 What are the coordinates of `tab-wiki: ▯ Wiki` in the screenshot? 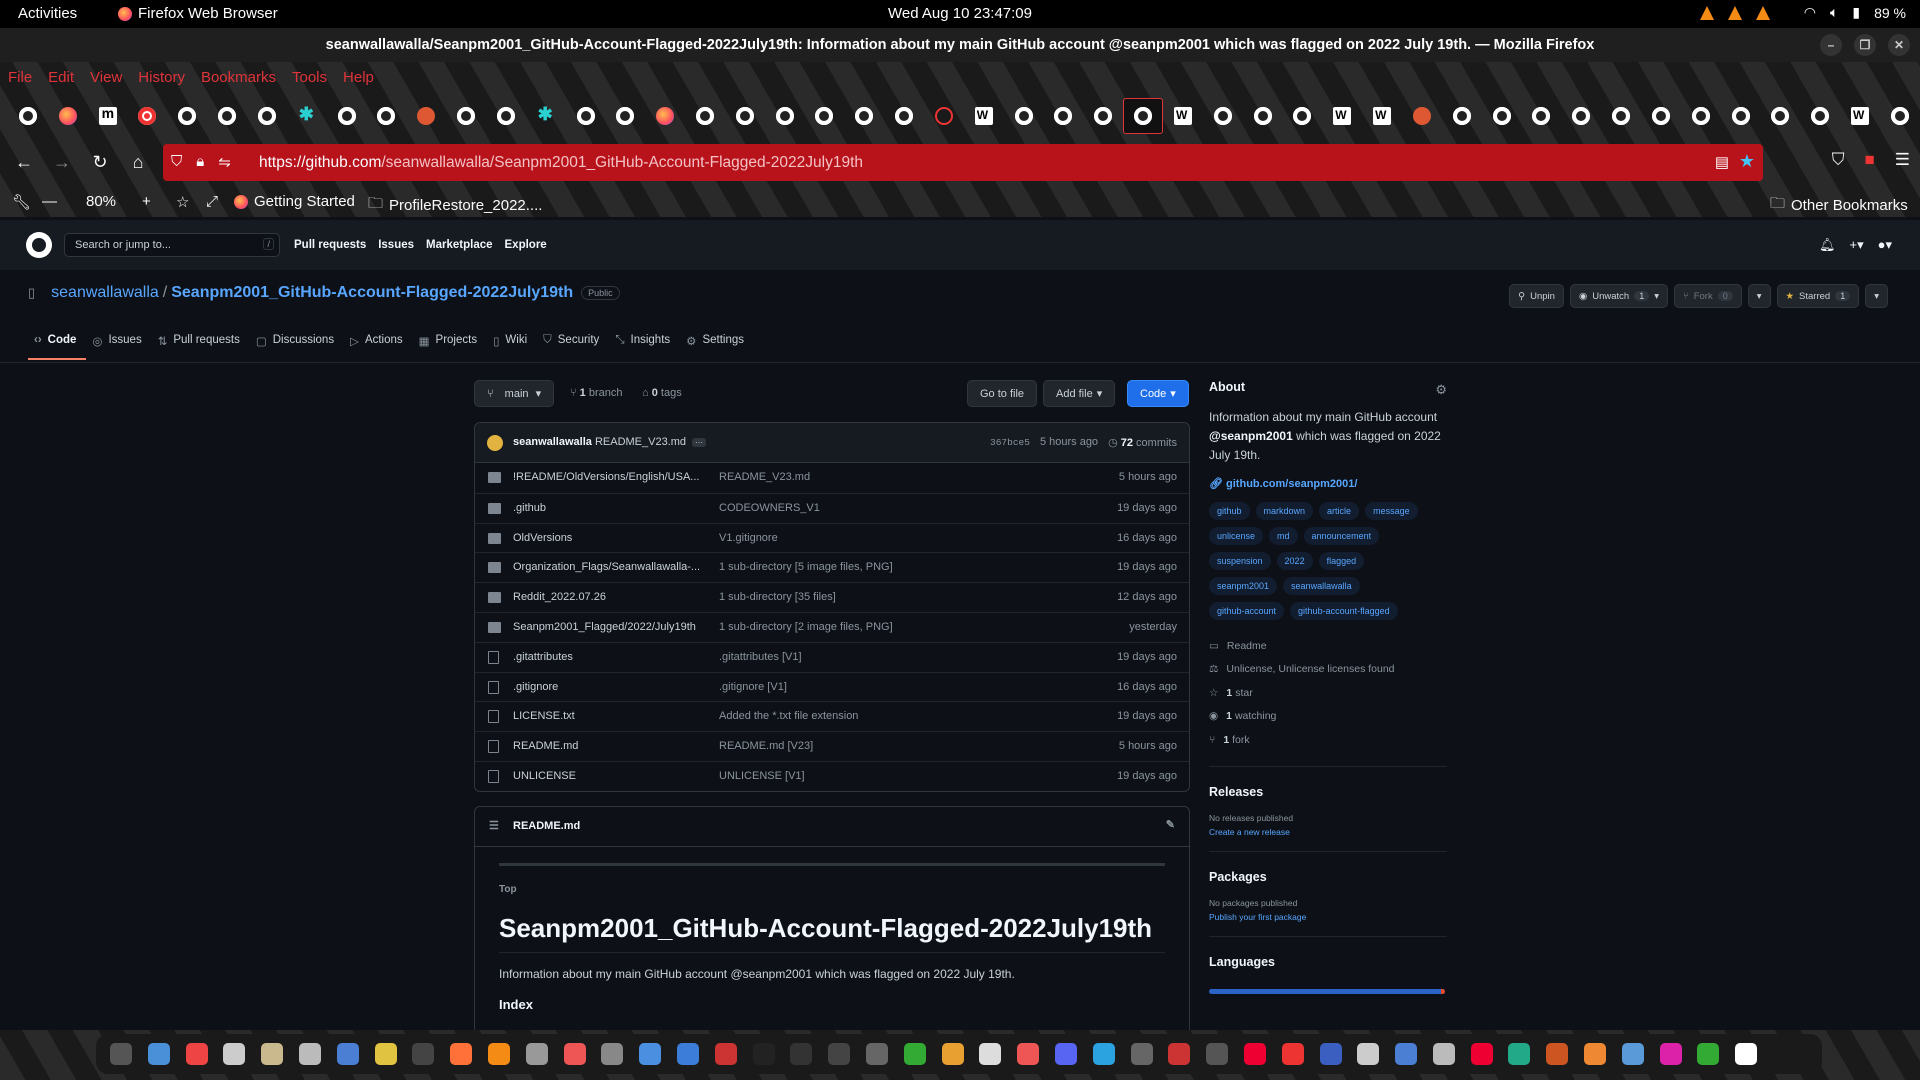 It's located at (512, 345).